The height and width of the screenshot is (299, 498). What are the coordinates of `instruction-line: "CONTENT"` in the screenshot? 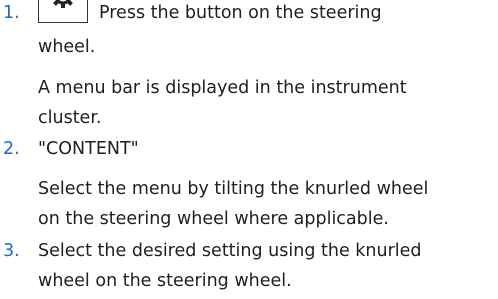 It's located at (88, 149).